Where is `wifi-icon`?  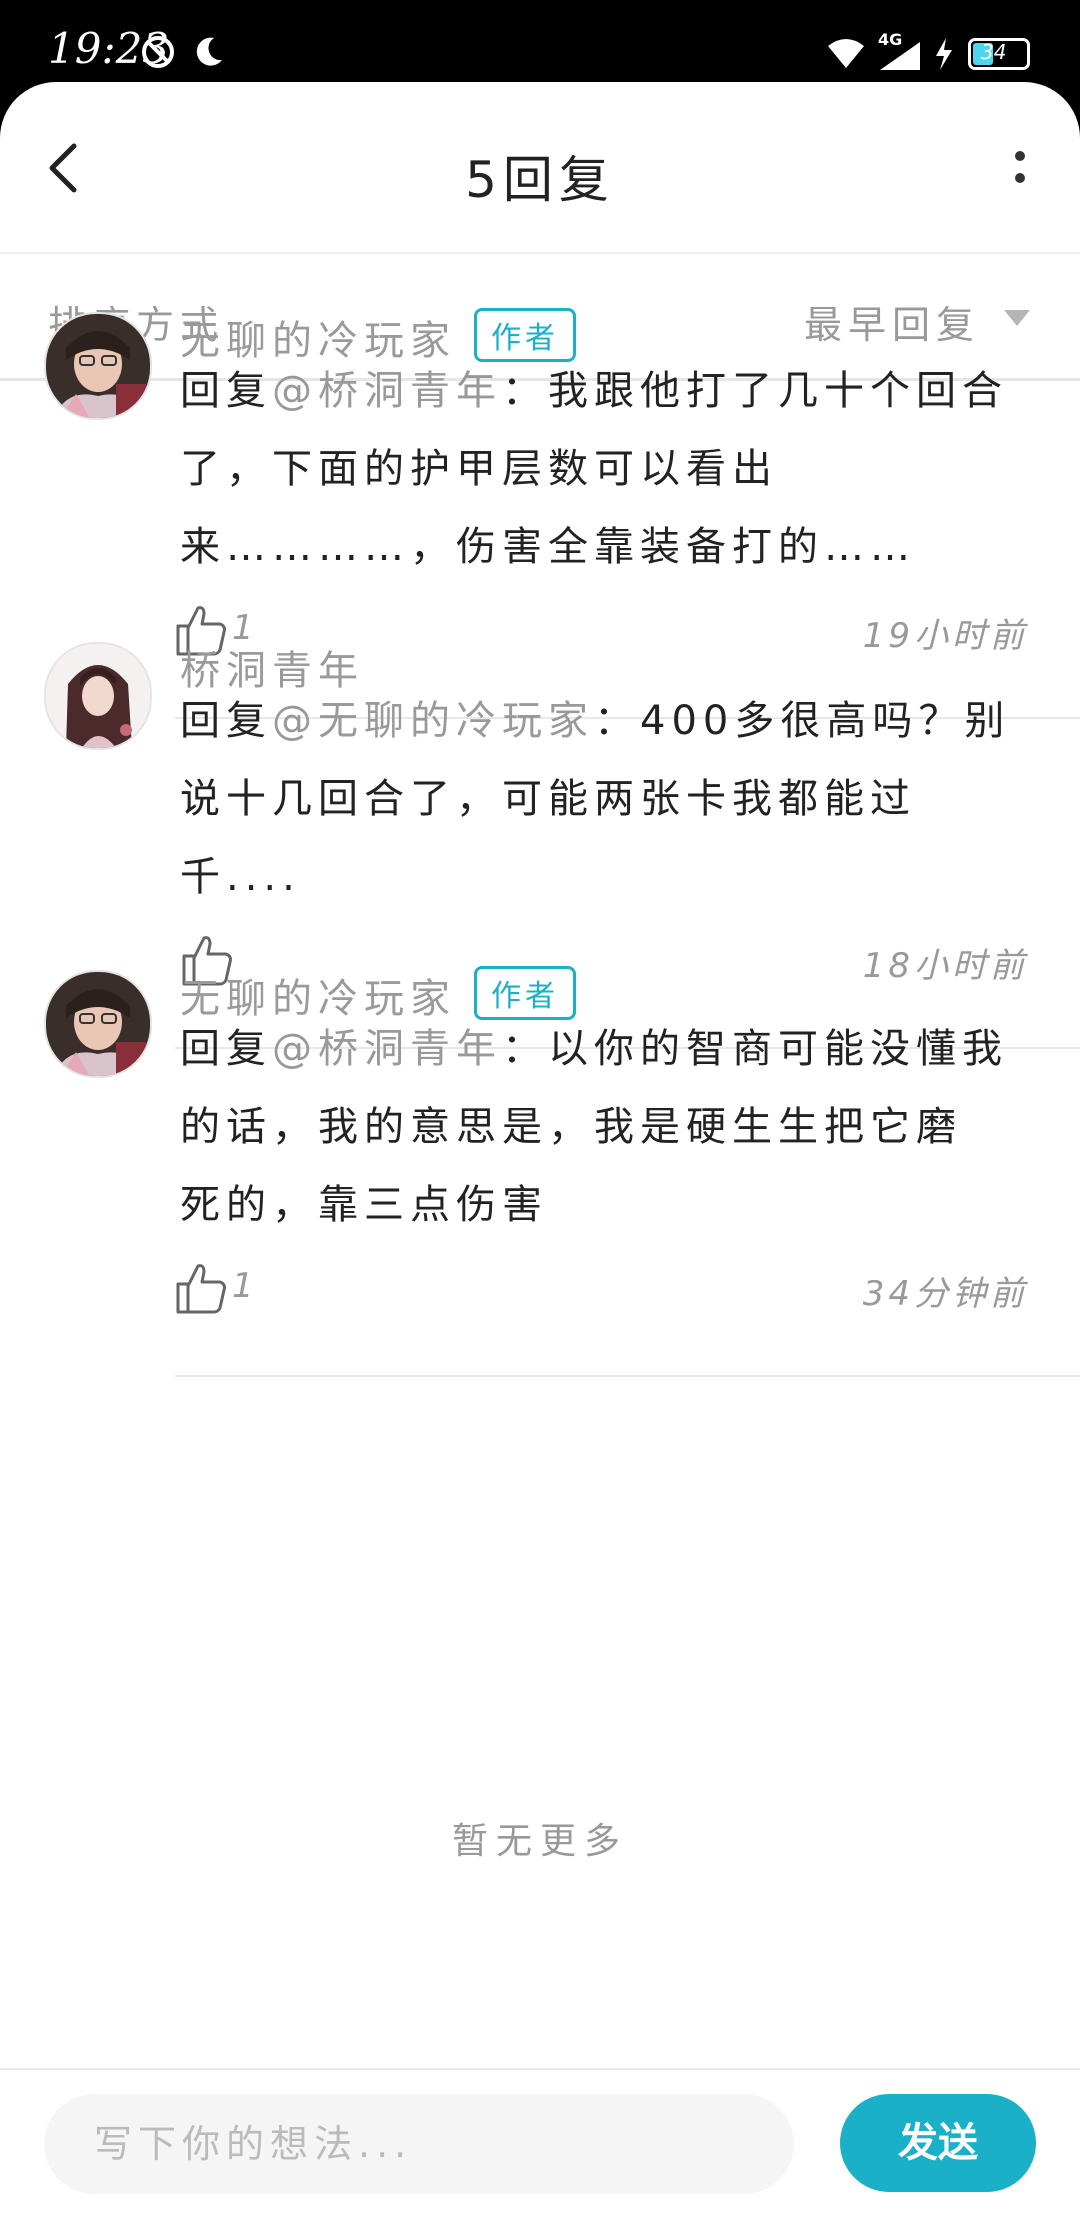
wifi-icon is located at coordinates (846, 53).